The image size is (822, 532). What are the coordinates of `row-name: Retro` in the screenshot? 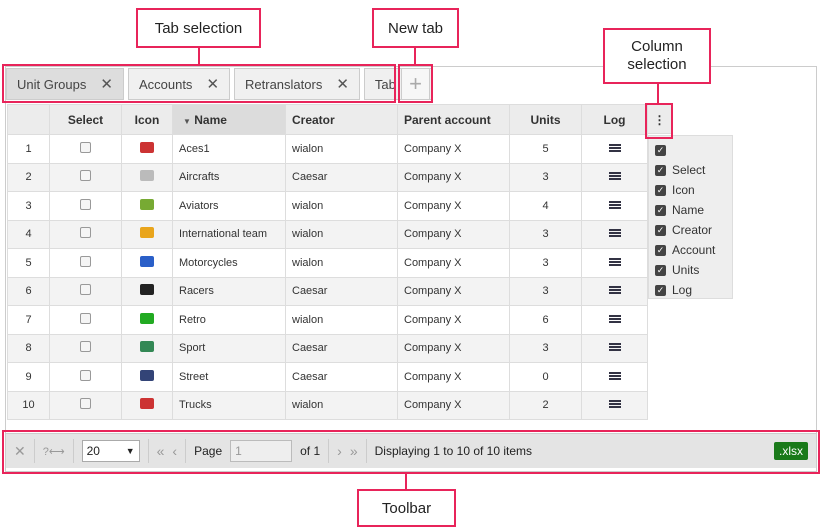 It's located at (229, 320).